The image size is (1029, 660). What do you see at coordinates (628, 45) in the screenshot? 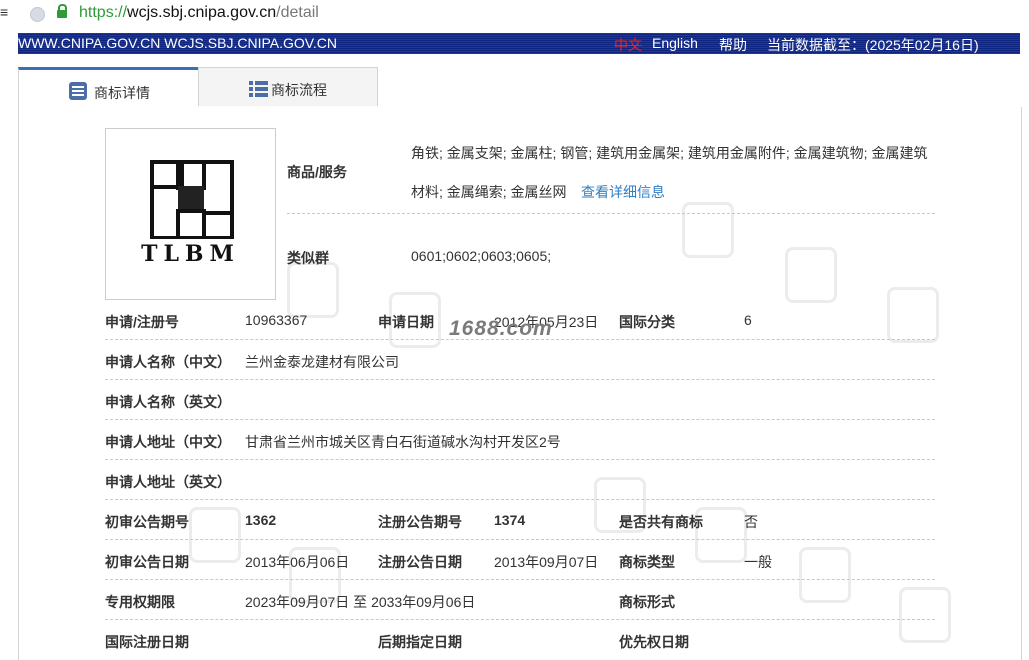
I see `language-chinese-link: 中文` at bounding box center [628, 45].